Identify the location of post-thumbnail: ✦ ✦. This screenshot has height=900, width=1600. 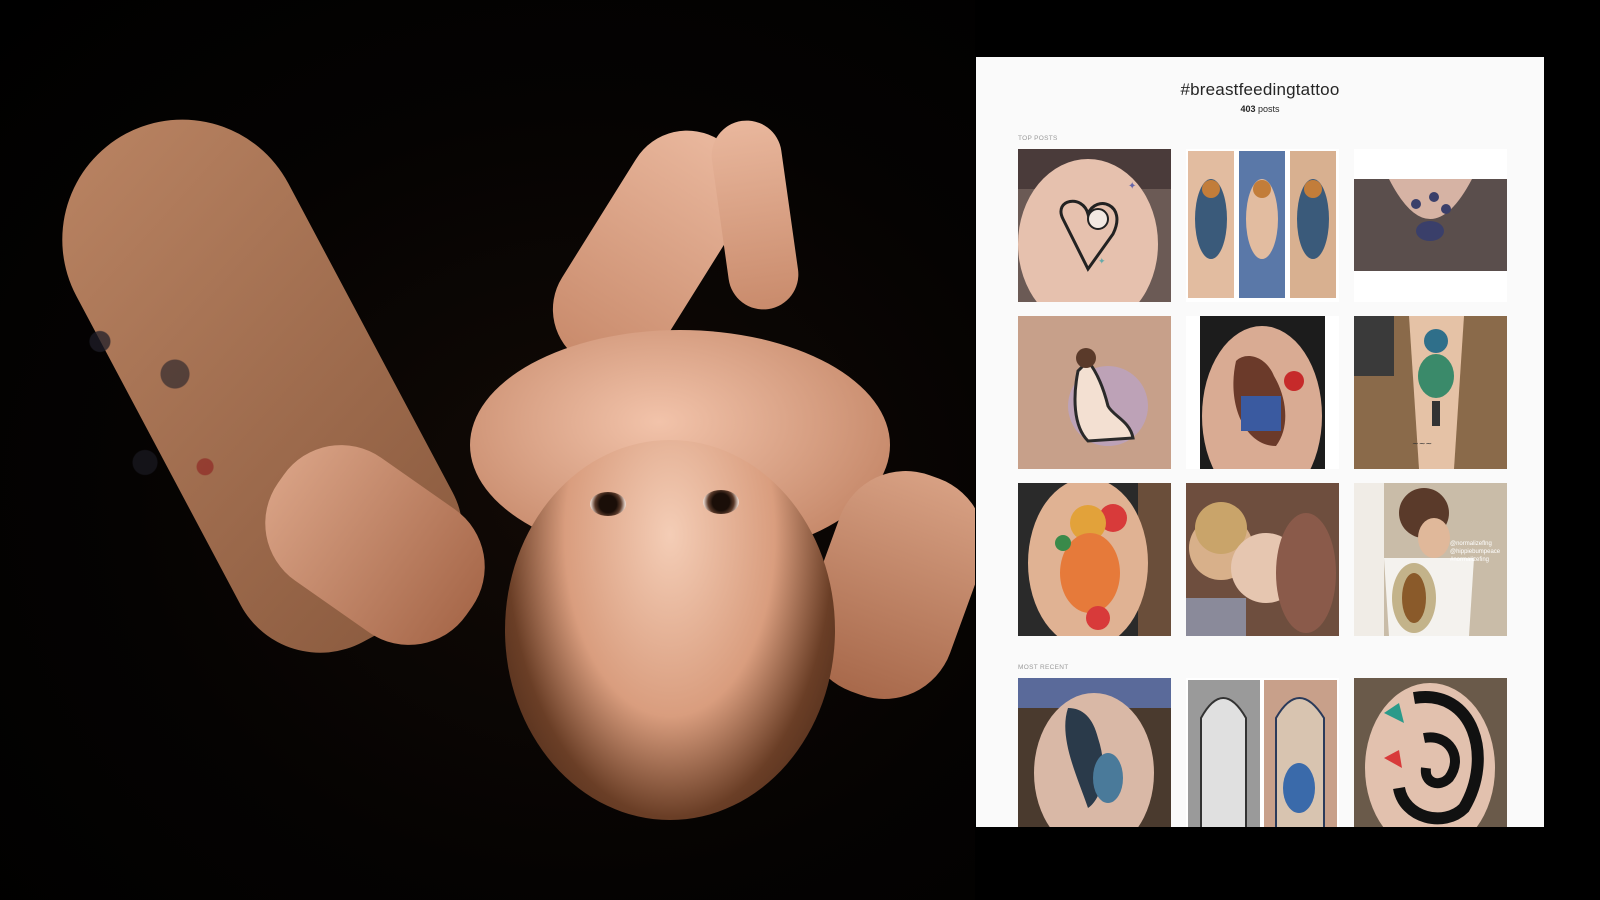
(1094, 225).